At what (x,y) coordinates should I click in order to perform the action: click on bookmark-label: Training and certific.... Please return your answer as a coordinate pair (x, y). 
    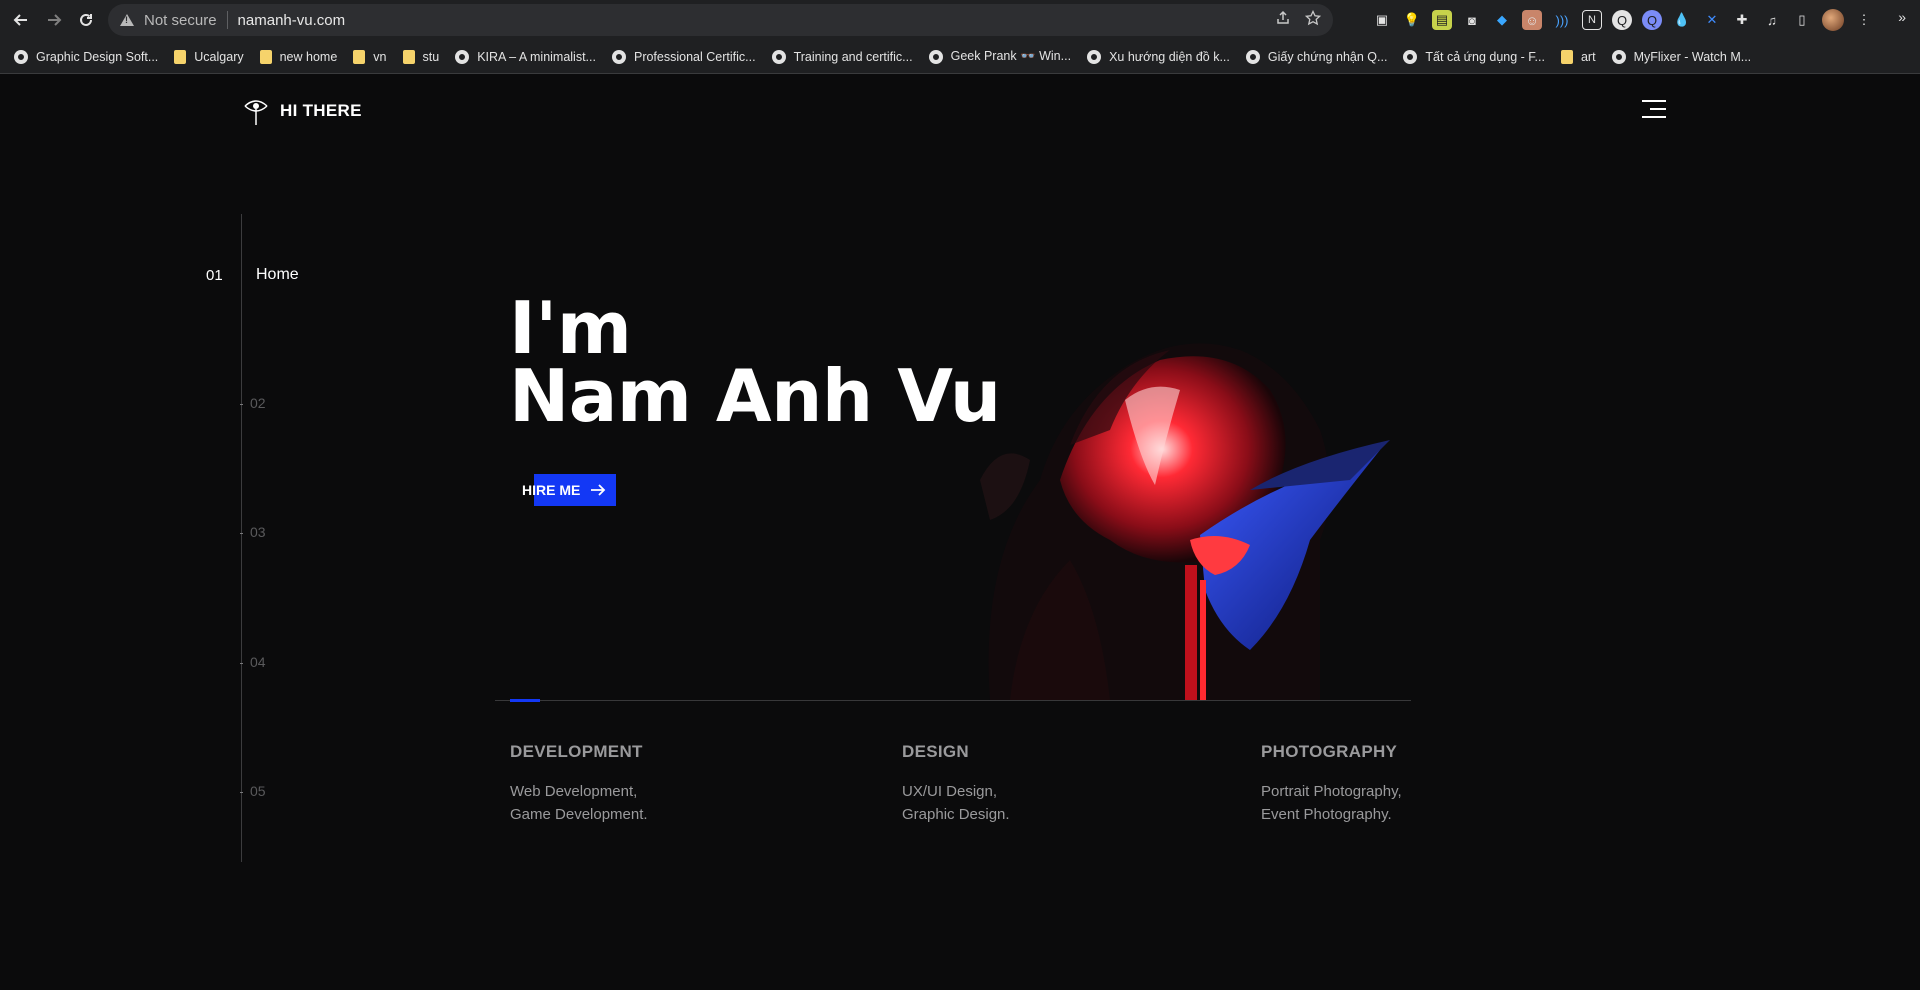
    Looking at the image, I should click on (853, 56).